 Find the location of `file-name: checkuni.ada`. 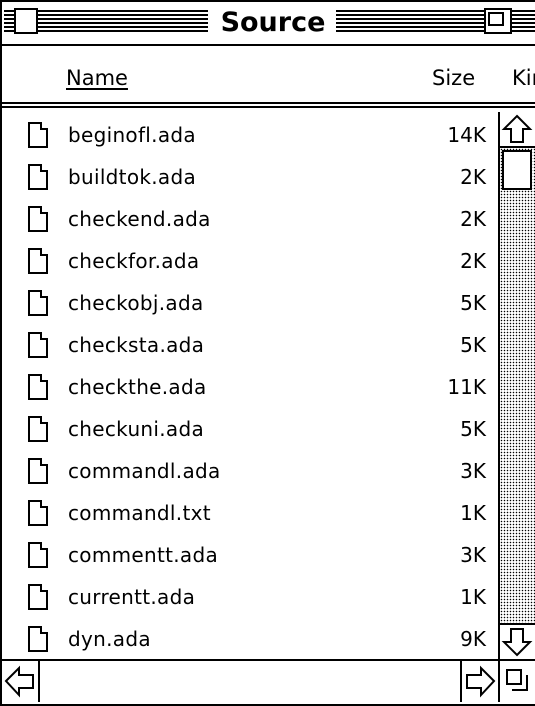

file-name: checkuni.ada is located at coordinates (136, 429).